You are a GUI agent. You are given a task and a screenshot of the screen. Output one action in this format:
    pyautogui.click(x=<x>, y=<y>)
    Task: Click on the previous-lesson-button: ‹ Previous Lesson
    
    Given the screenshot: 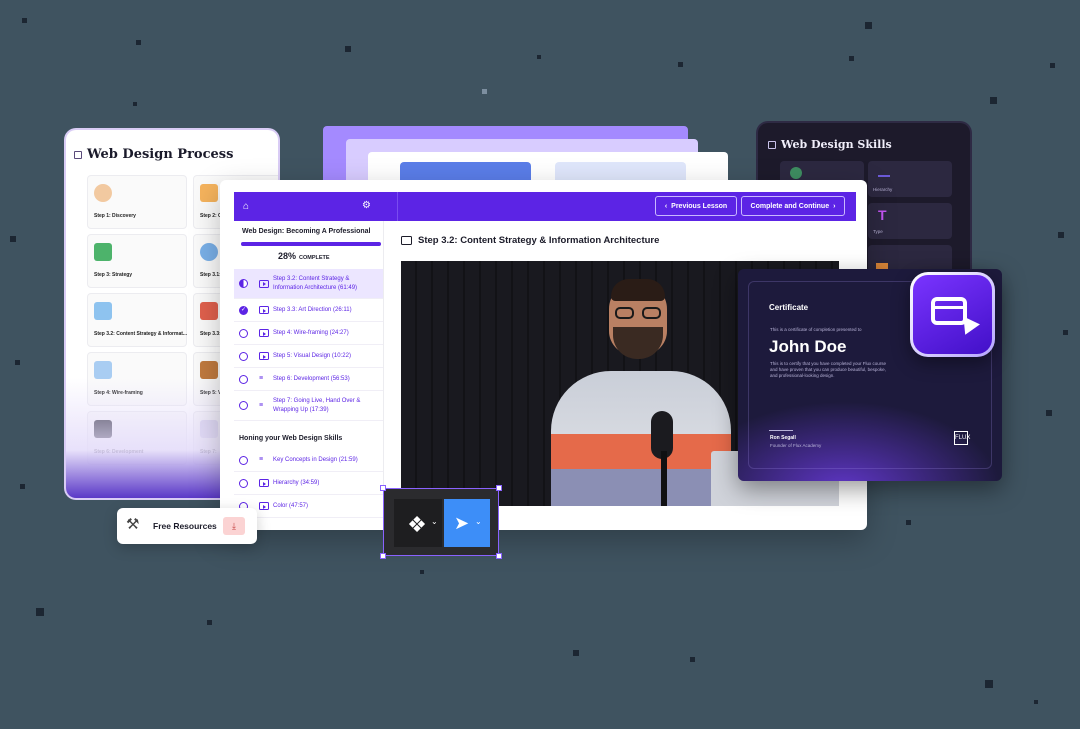 What is the action you would take?
    pyautogui.click(x=696, y=206)
    